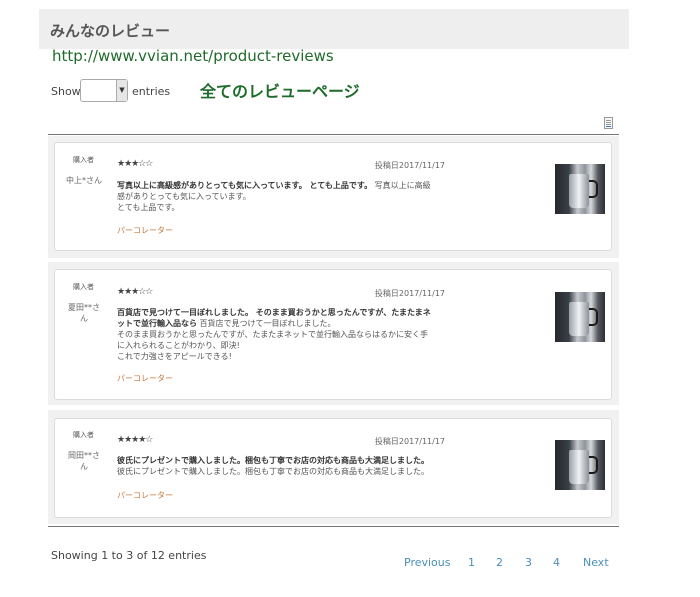  Describe the element at coordinates (471, 562) in the screenshot. I see `pagination-page-1: 1` at that location.